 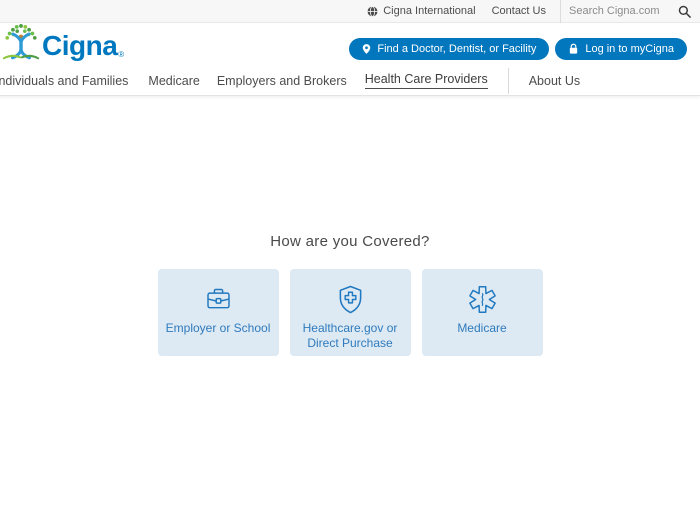 I want to click on site-search, so click(x=630, y=11).